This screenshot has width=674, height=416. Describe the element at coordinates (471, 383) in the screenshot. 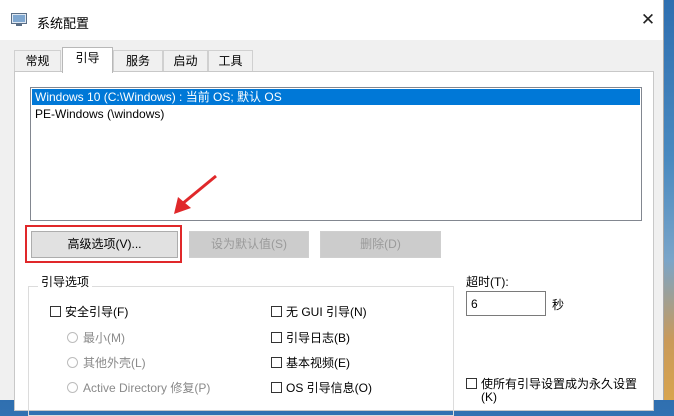

I see `permanent-settings-checkbox` at that location.